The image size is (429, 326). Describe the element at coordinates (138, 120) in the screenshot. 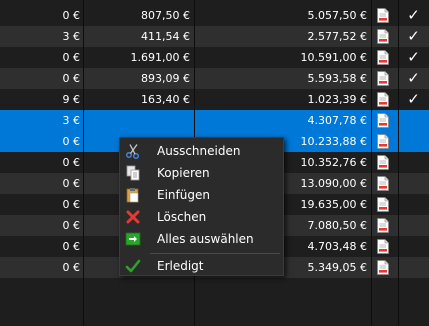

I see `tax-amount-cell` at that location.